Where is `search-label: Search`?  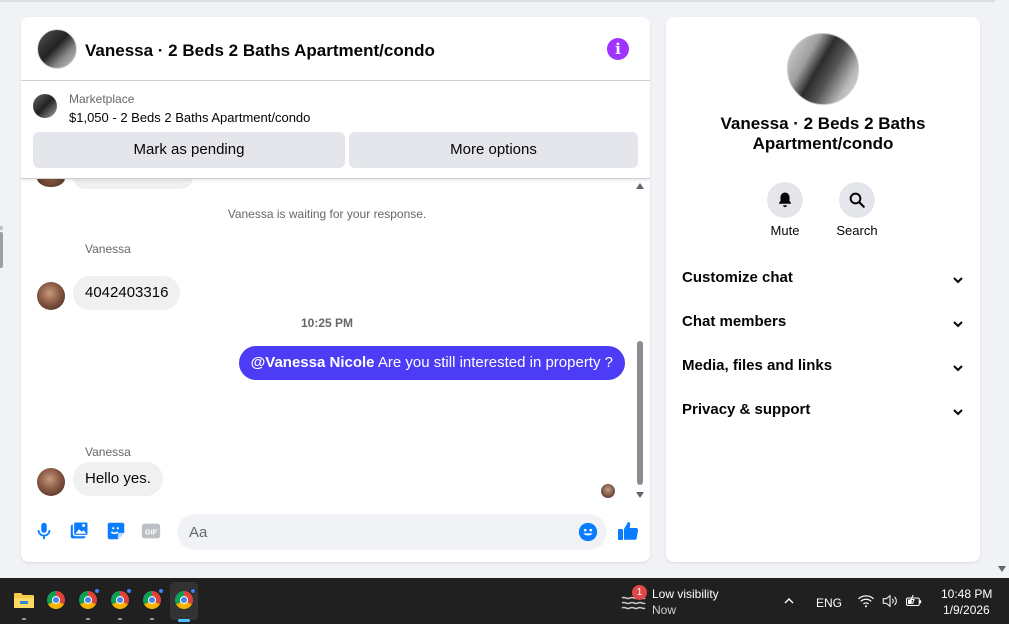
search-label: Search is located at coordinates (857, 230).